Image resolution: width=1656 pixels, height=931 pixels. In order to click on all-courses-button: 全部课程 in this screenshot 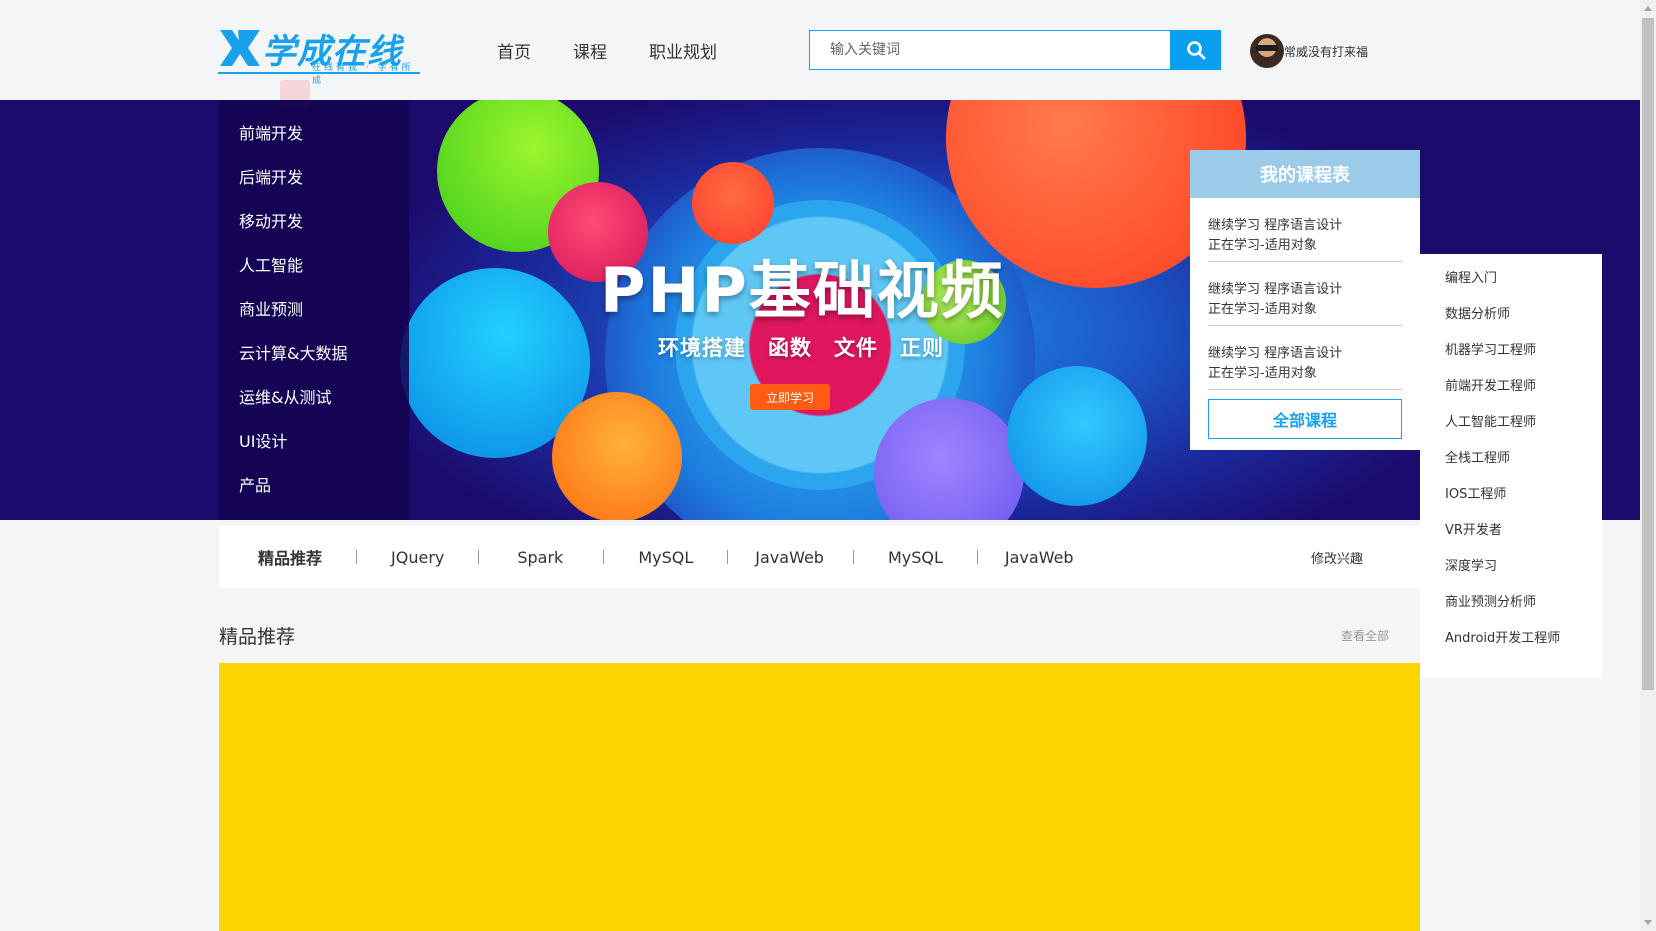, I will do `click(1305, 419)`.